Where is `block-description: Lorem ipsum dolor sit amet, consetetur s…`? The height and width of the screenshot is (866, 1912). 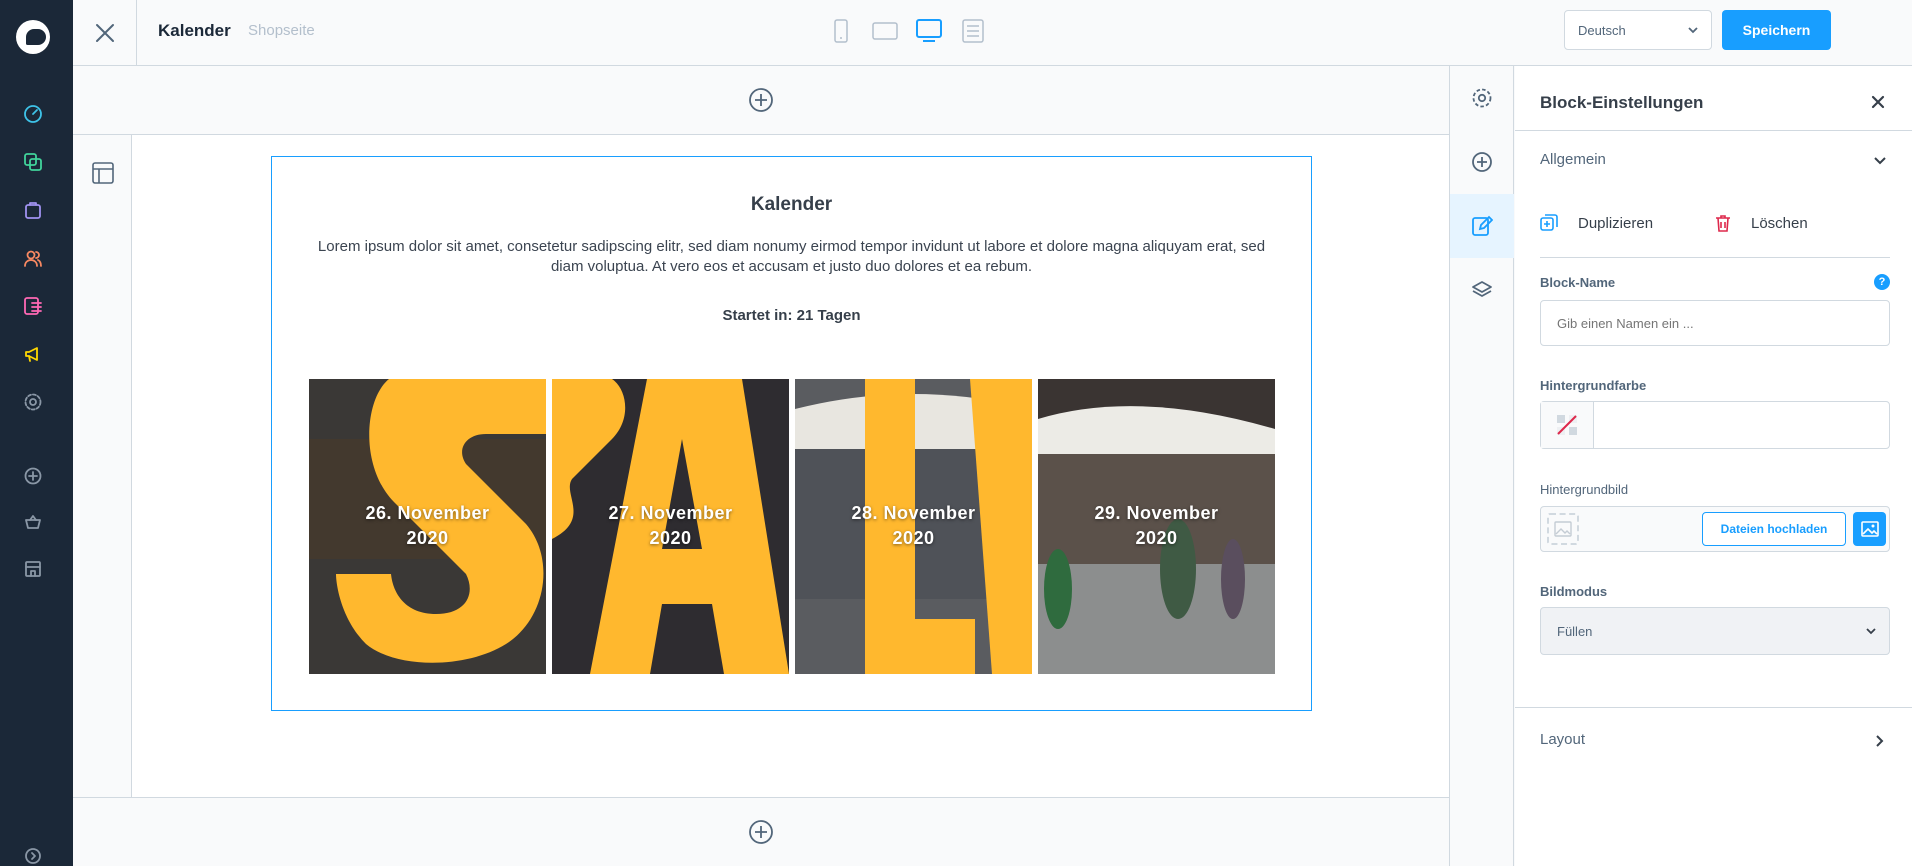
block-description: Lorem ipsum dolor sit amet, consetetur s… is located at coordinates (791, 256).